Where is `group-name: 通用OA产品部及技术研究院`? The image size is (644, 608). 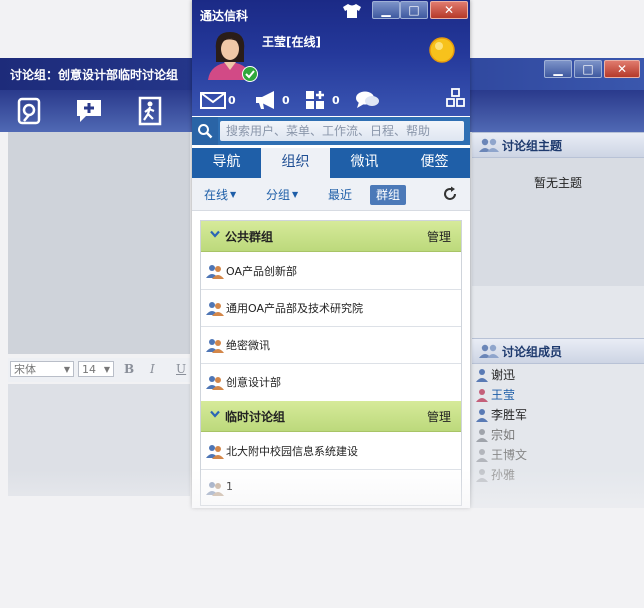
group-name: 通用OA产品部及技术研究院 is located at coordinates (294, 308).